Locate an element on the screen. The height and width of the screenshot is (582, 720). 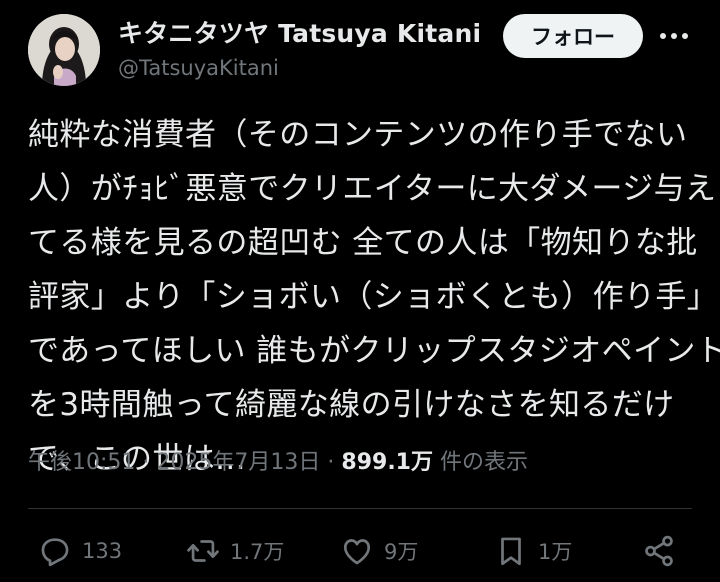
share-button is located at coordinates (664, 551).